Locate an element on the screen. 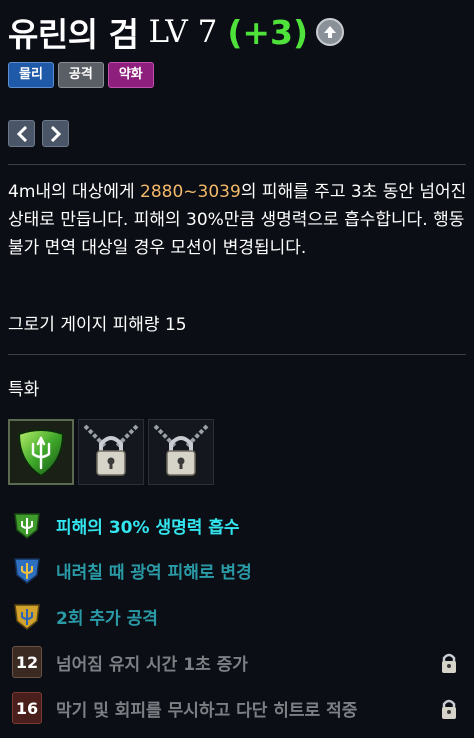 The image size is (474, 738). description-prefix: 4m내의 대상에게 is located at coordinates (74, 192).